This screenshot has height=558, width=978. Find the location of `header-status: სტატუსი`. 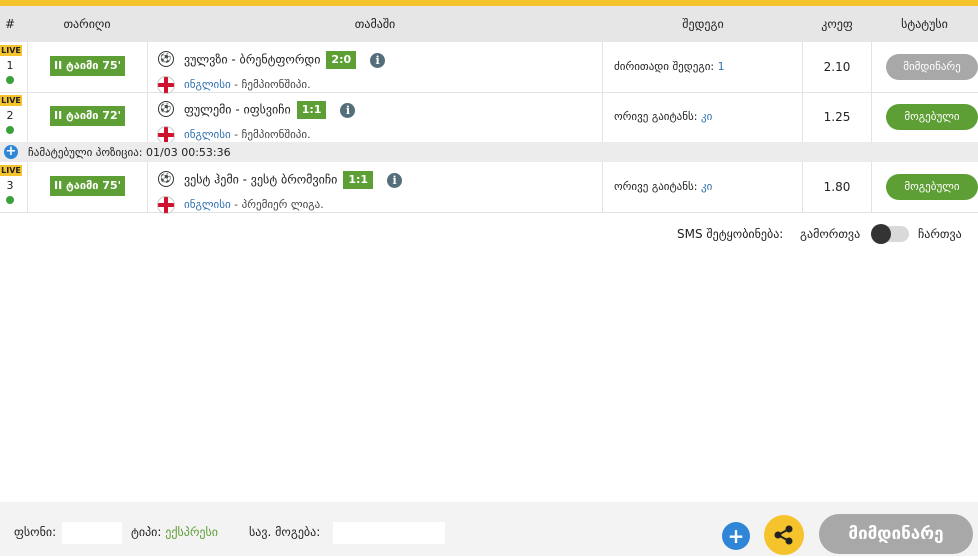

header-status: სტატუსი is located at coordinates (924, 24).